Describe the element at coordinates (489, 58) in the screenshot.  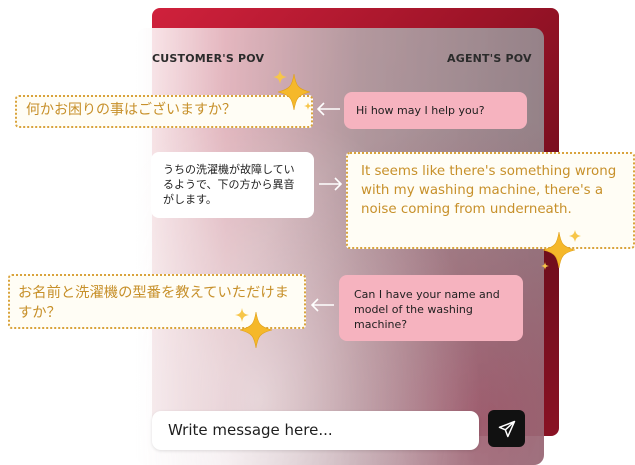
I see `agent-pov-label: AGENT'S POV` at that location.